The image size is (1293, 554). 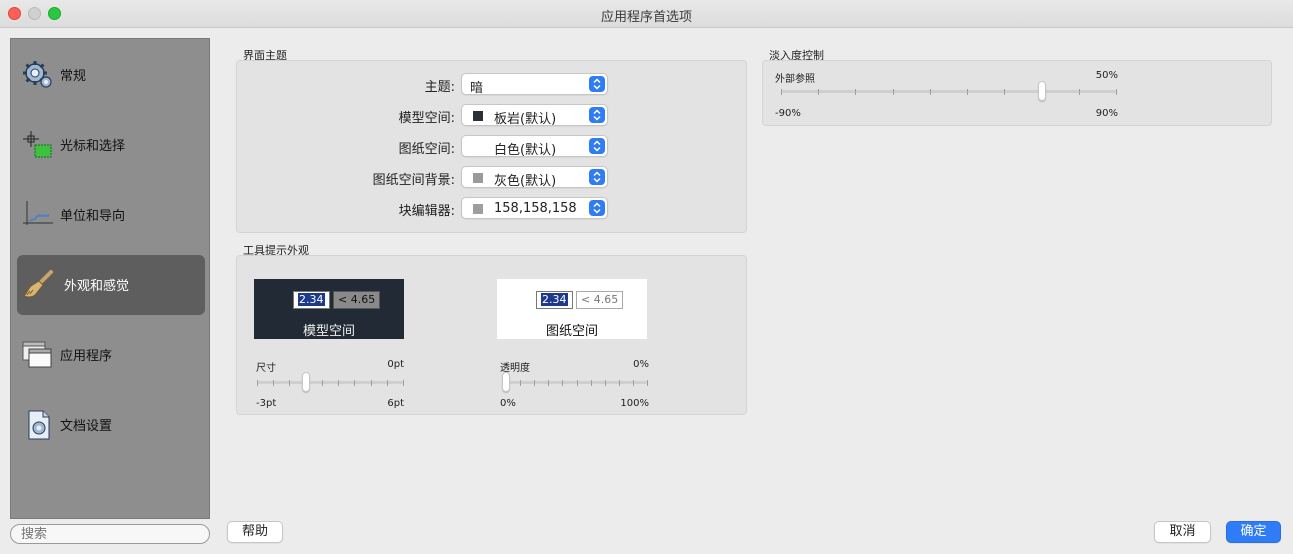 I want to click on size-slider-max: 6pt, so click(x=395, y=403).